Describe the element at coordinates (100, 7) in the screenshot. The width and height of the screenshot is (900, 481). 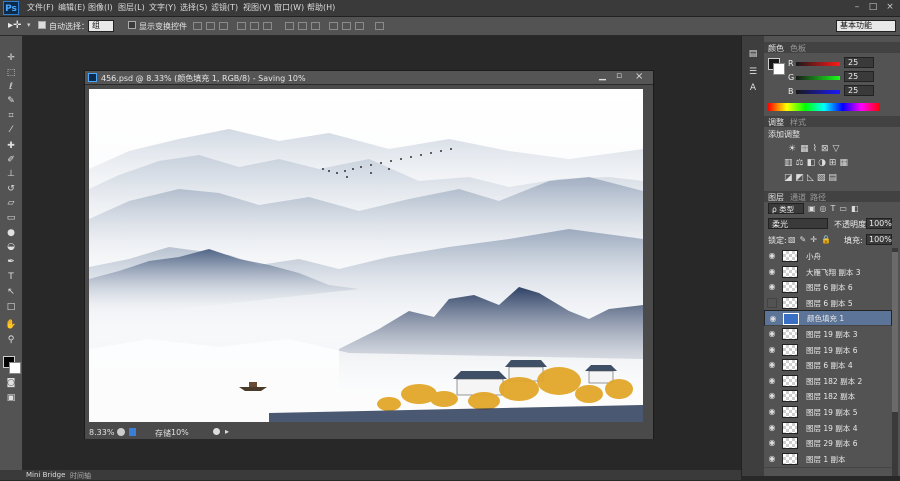
I see `menu-image: 图像(I)` at that location.